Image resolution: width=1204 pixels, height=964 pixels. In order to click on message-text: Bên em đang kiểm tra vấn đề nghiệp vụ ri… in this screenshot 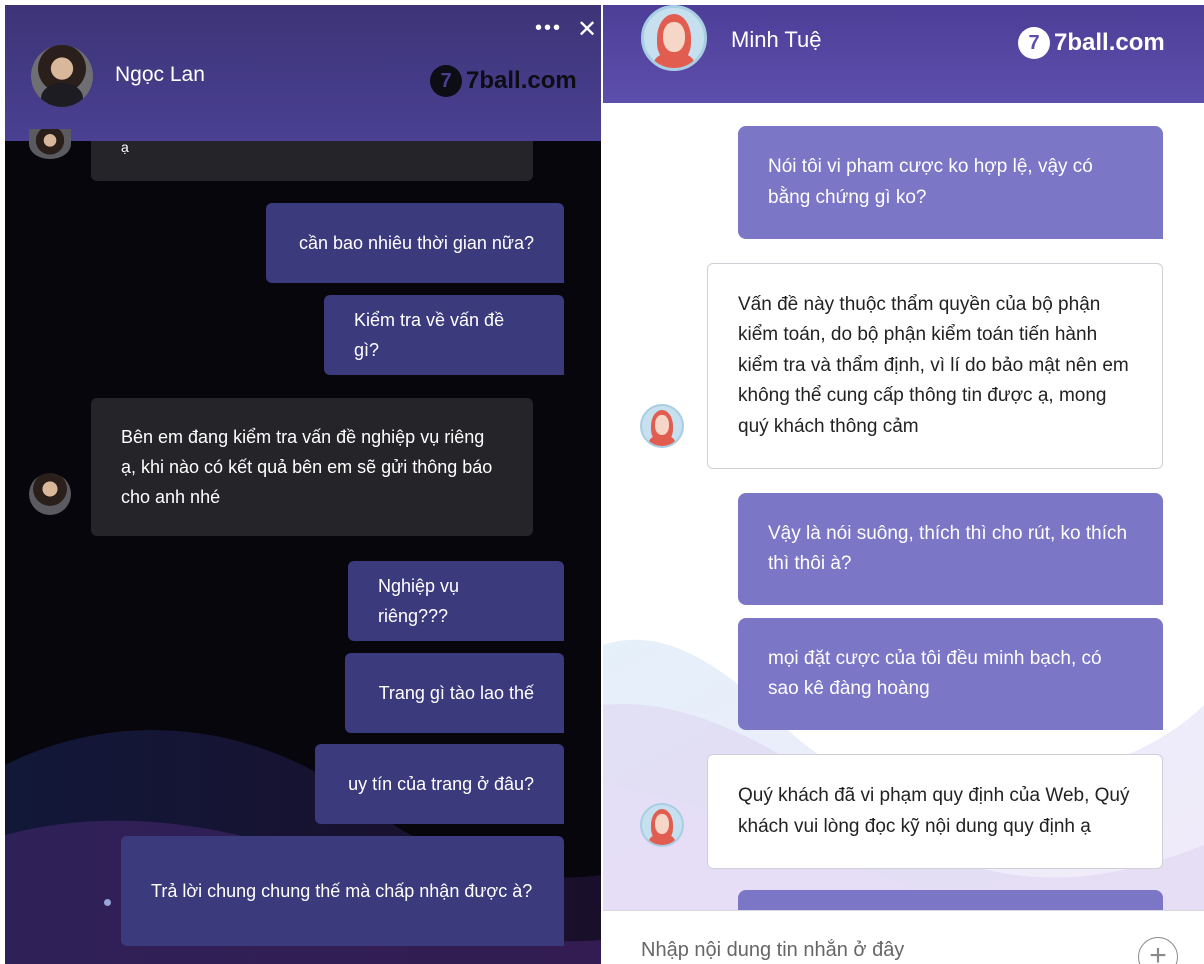, I will do `click(307, 467)`.